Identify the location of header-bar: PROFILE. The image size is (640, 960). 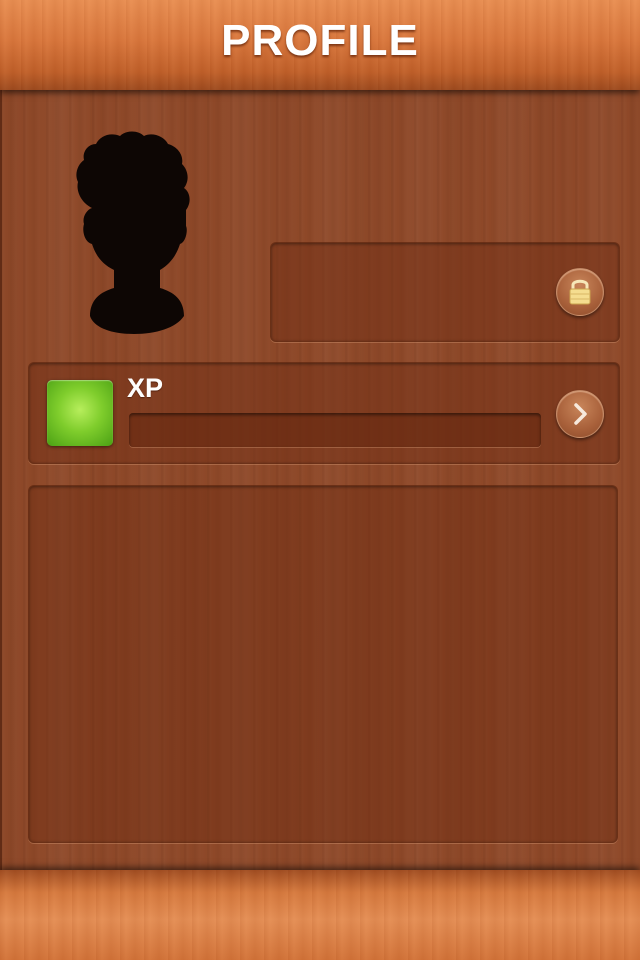
(320, 45).